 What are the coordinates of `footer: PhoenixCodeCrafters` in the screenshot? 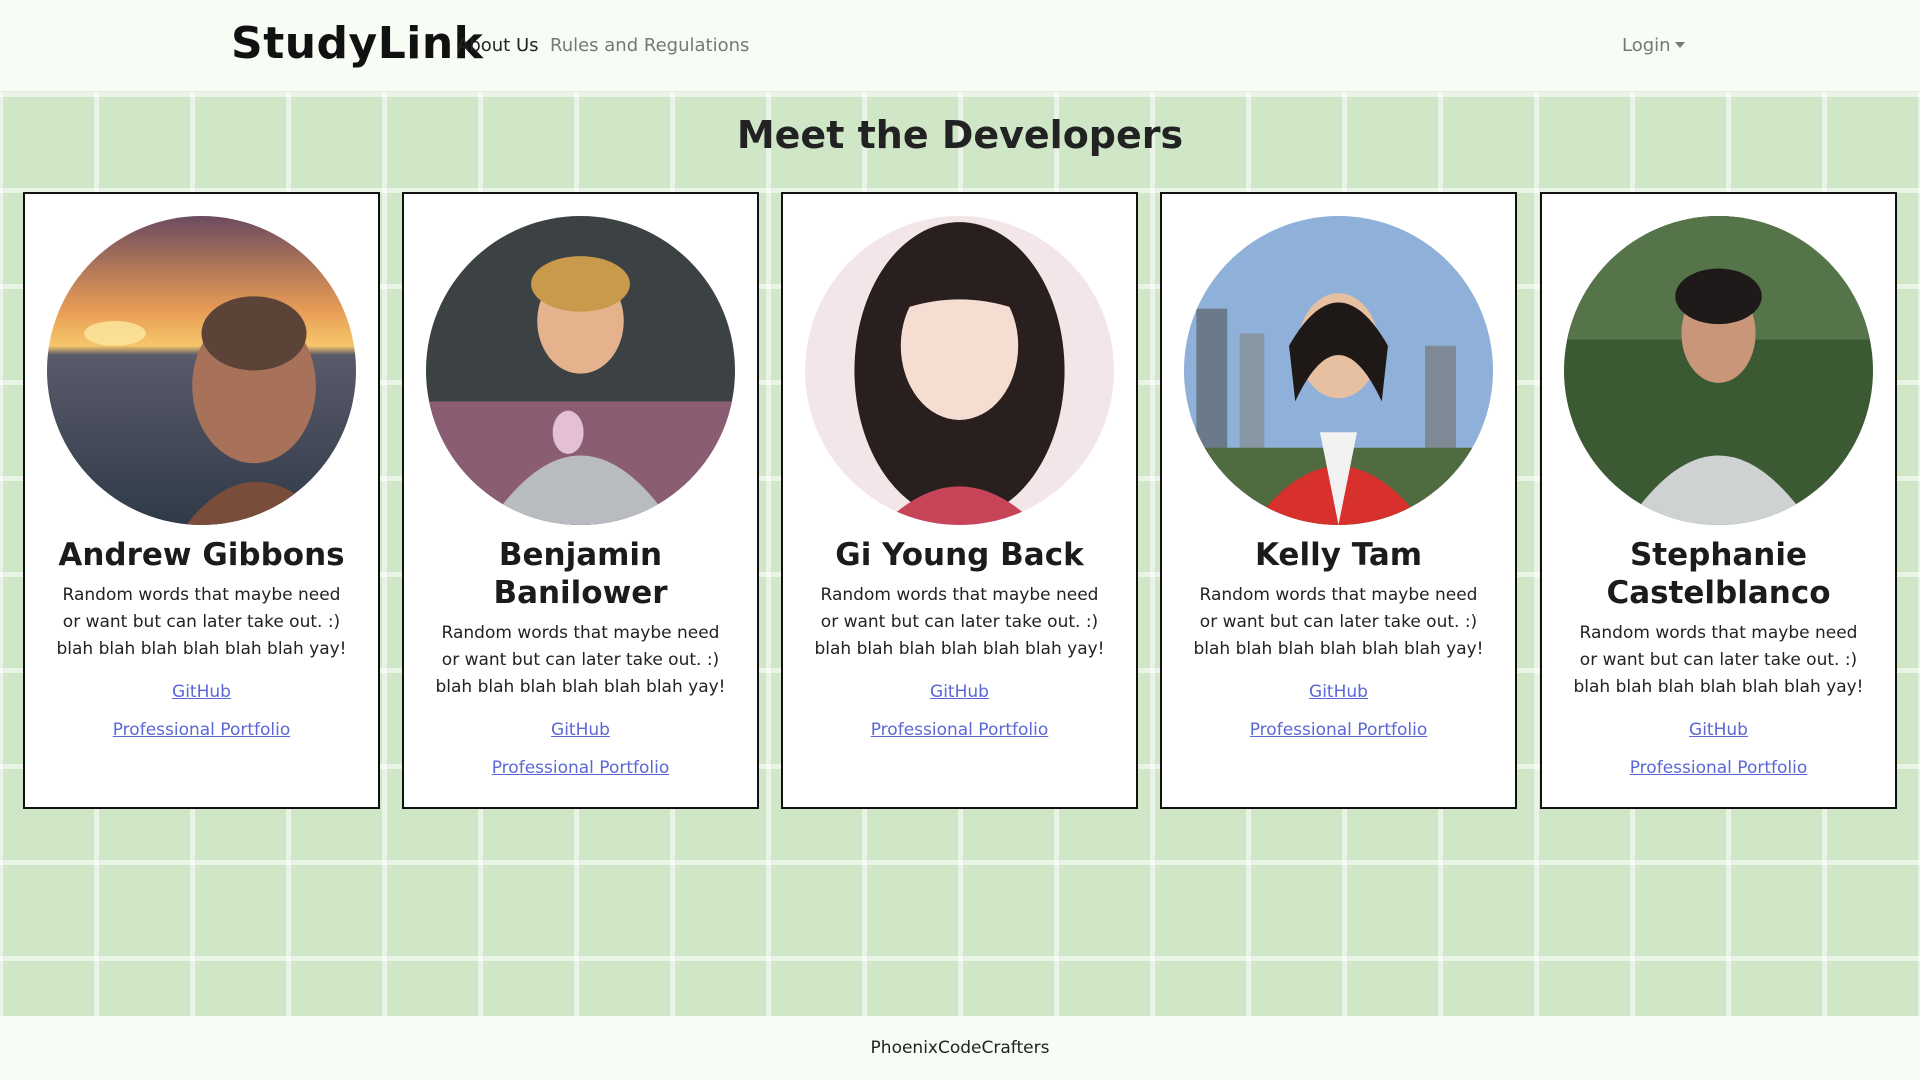 It's located at (960, 1048).